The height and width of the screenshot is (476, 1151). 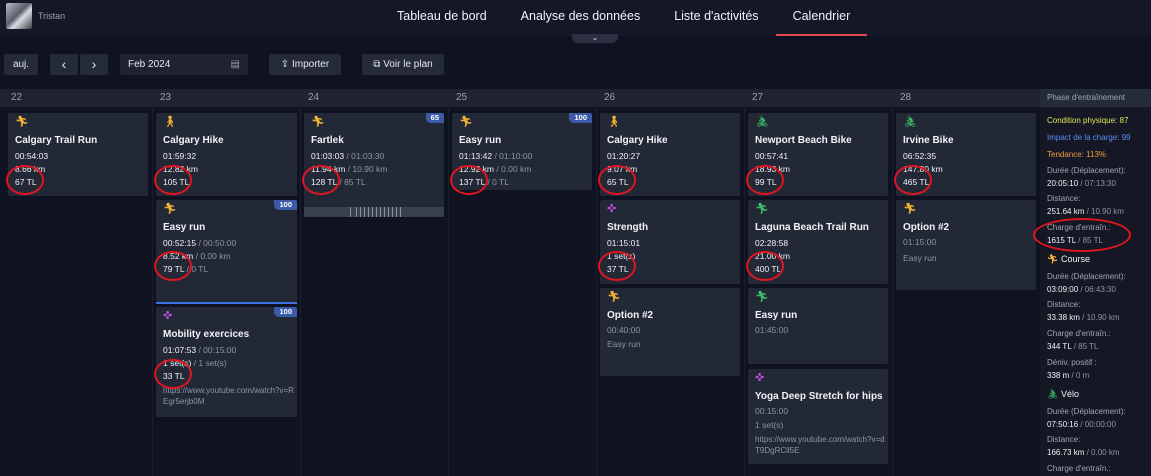 What do you see at coordinates (310, 64) in the screenshot?
I see `import-label: Importer` at bounding box center [310, 64].